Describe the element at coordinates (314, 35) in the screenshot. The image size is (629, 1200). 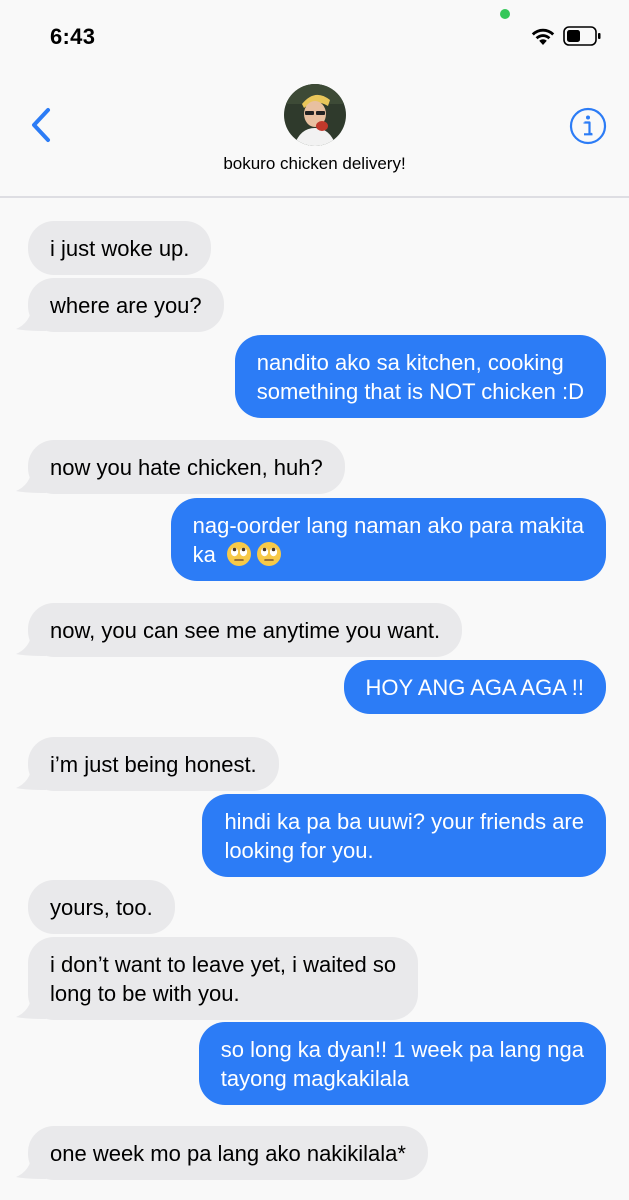
I see `status-bar: 6:43` at that location.